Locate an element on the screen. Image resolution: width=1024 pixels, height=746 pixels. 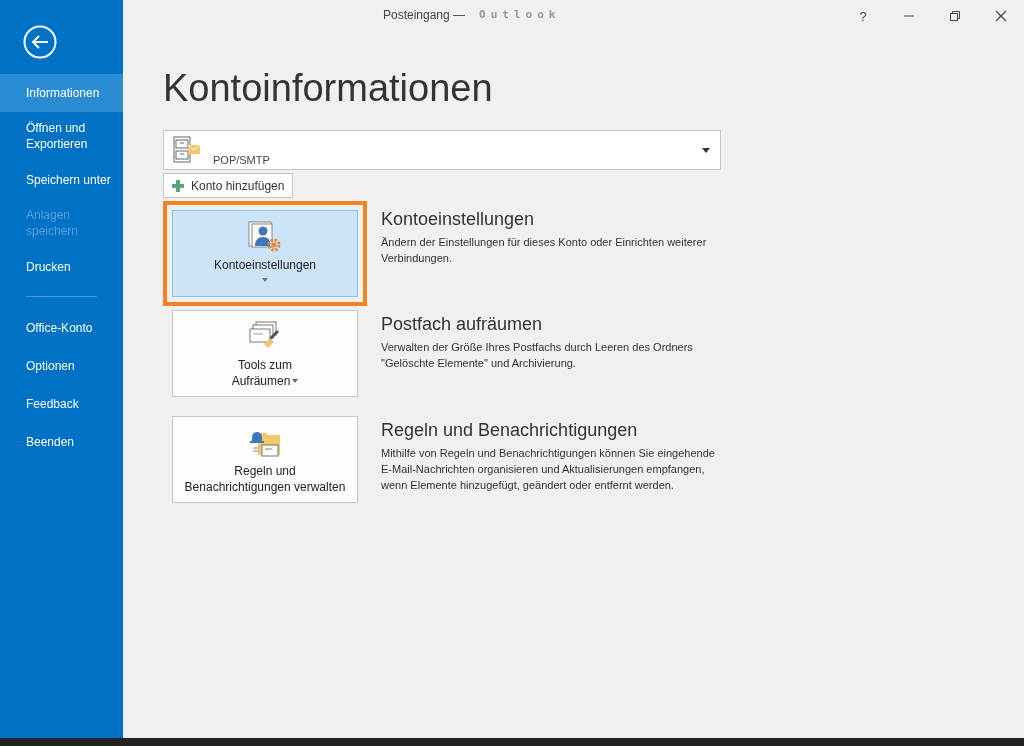
section-description: Verwalten der Größe Ihres Postfachs durch Leeren des Ordners "Gelöschte Elemente" und Archivierung. is located at coordinates (537, 355).